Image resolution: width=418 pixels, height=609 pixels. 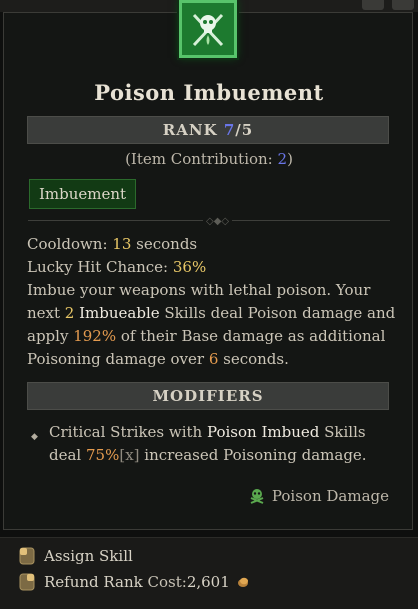 What do you see at coordinates (93, 582) in the screenshot?
I see `refund-rank-label: Refund Rank` at bounding box center [93, 582].